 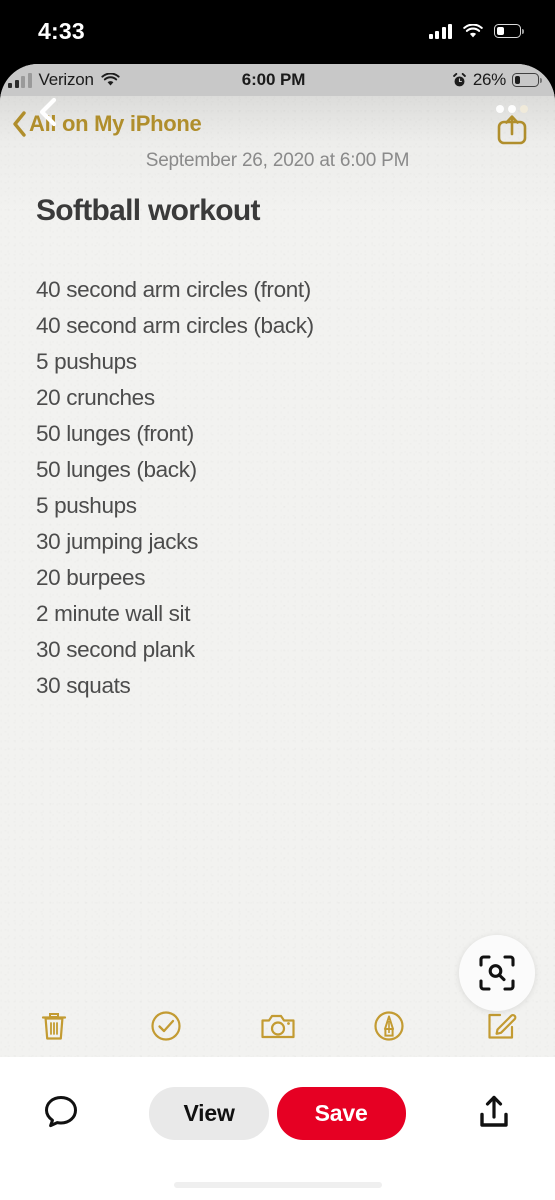 What do you see at coordinates (173, 289) in the screenshot?
I see `note-line: 40 second arm circles (front)` at bounding box center [173, 289].